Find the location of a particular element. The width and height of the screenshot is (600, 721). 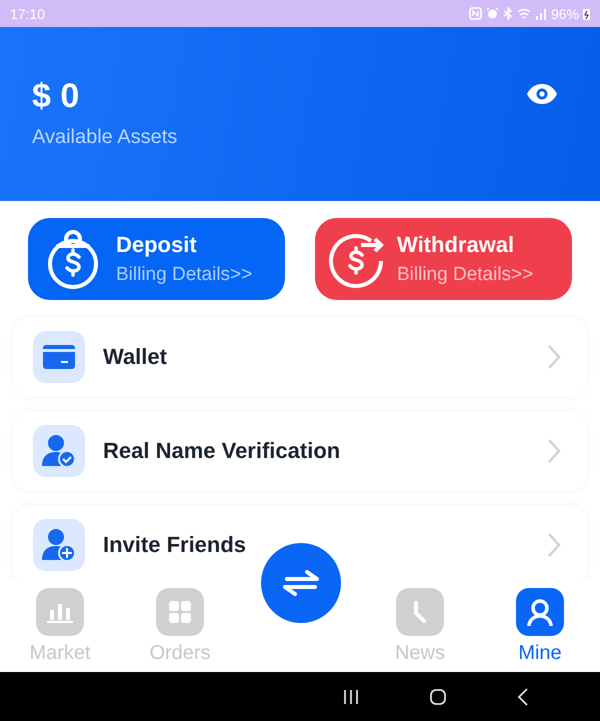

eye-icon is located at coordinates (542, 94).